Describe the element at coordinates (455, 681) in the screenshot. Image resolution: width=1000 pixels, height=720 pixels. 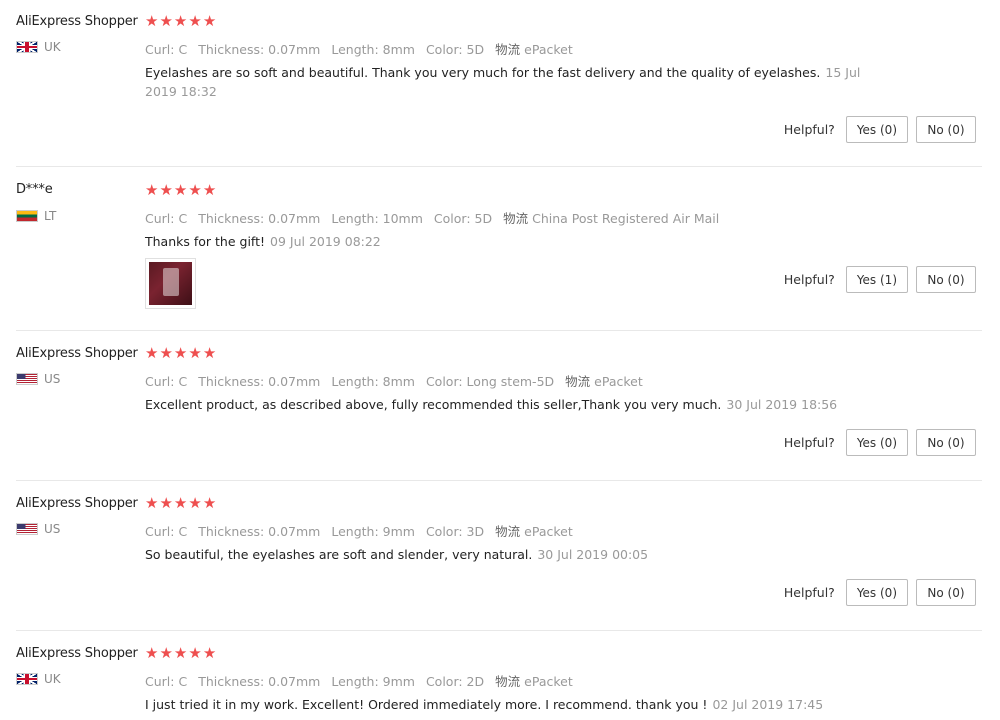
I see `attr-color: Color: 2D` at that location.